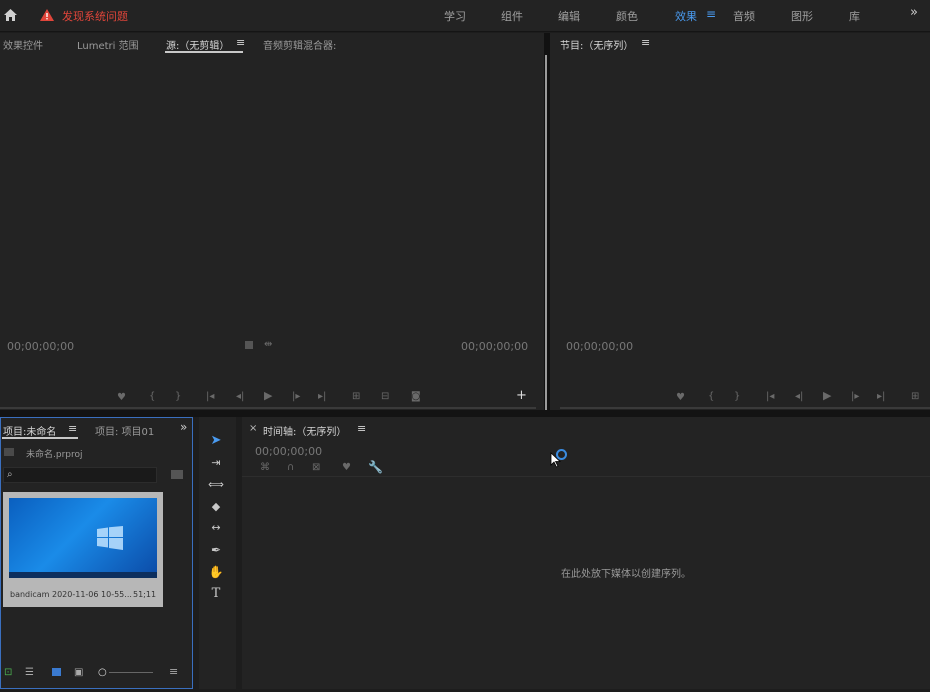 This screenshot has width=930, height=692. What do you see at coordinates (711, 14) in the screenshot?
I see `workspace-menu-icon: ≡` at bounding box center [711, 14].